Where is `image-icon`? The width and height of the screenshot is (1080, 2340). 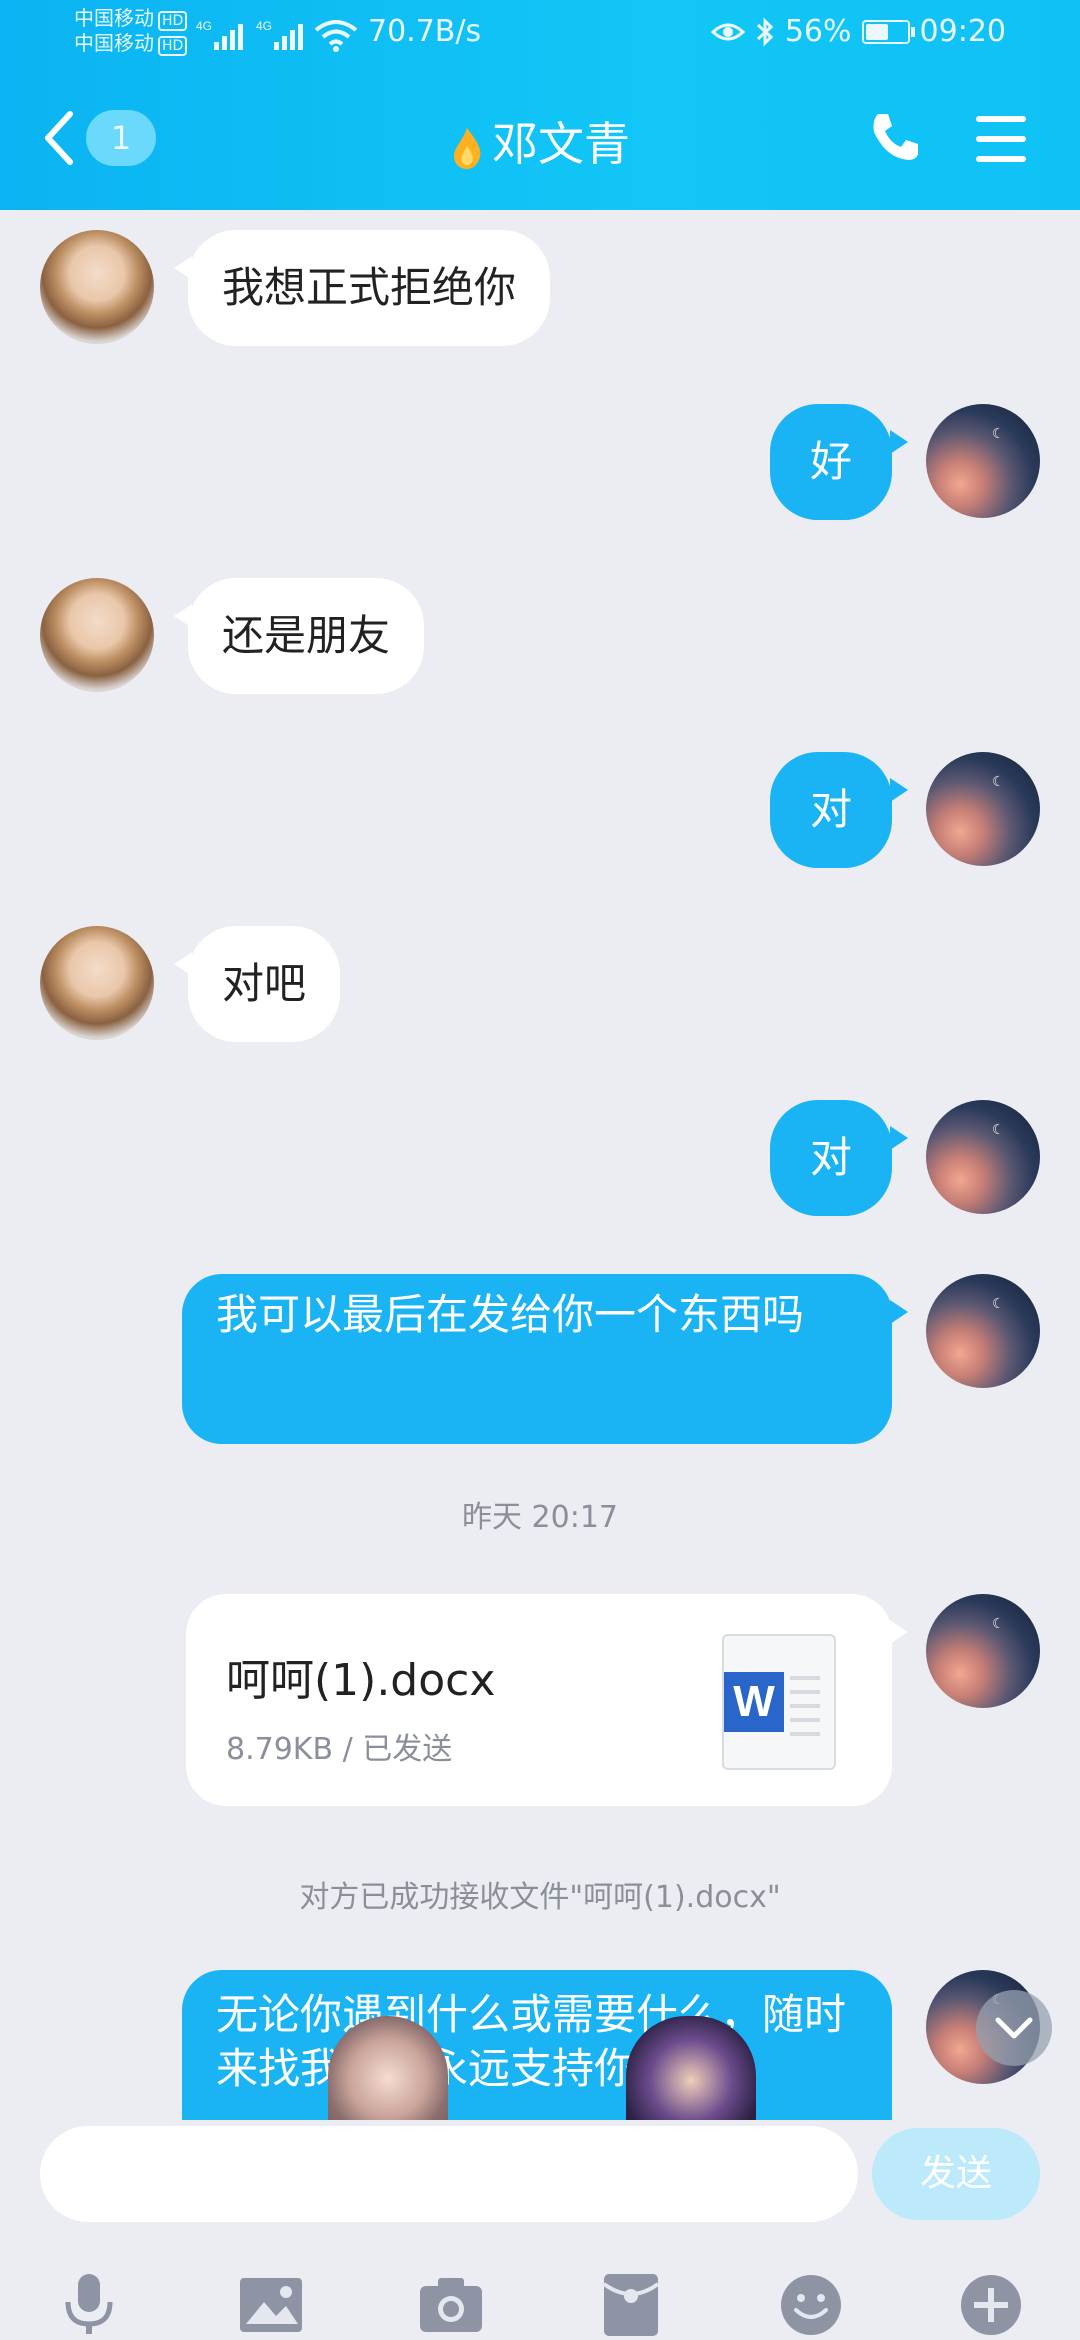 image-icon is located at coordinates (271, 2305).